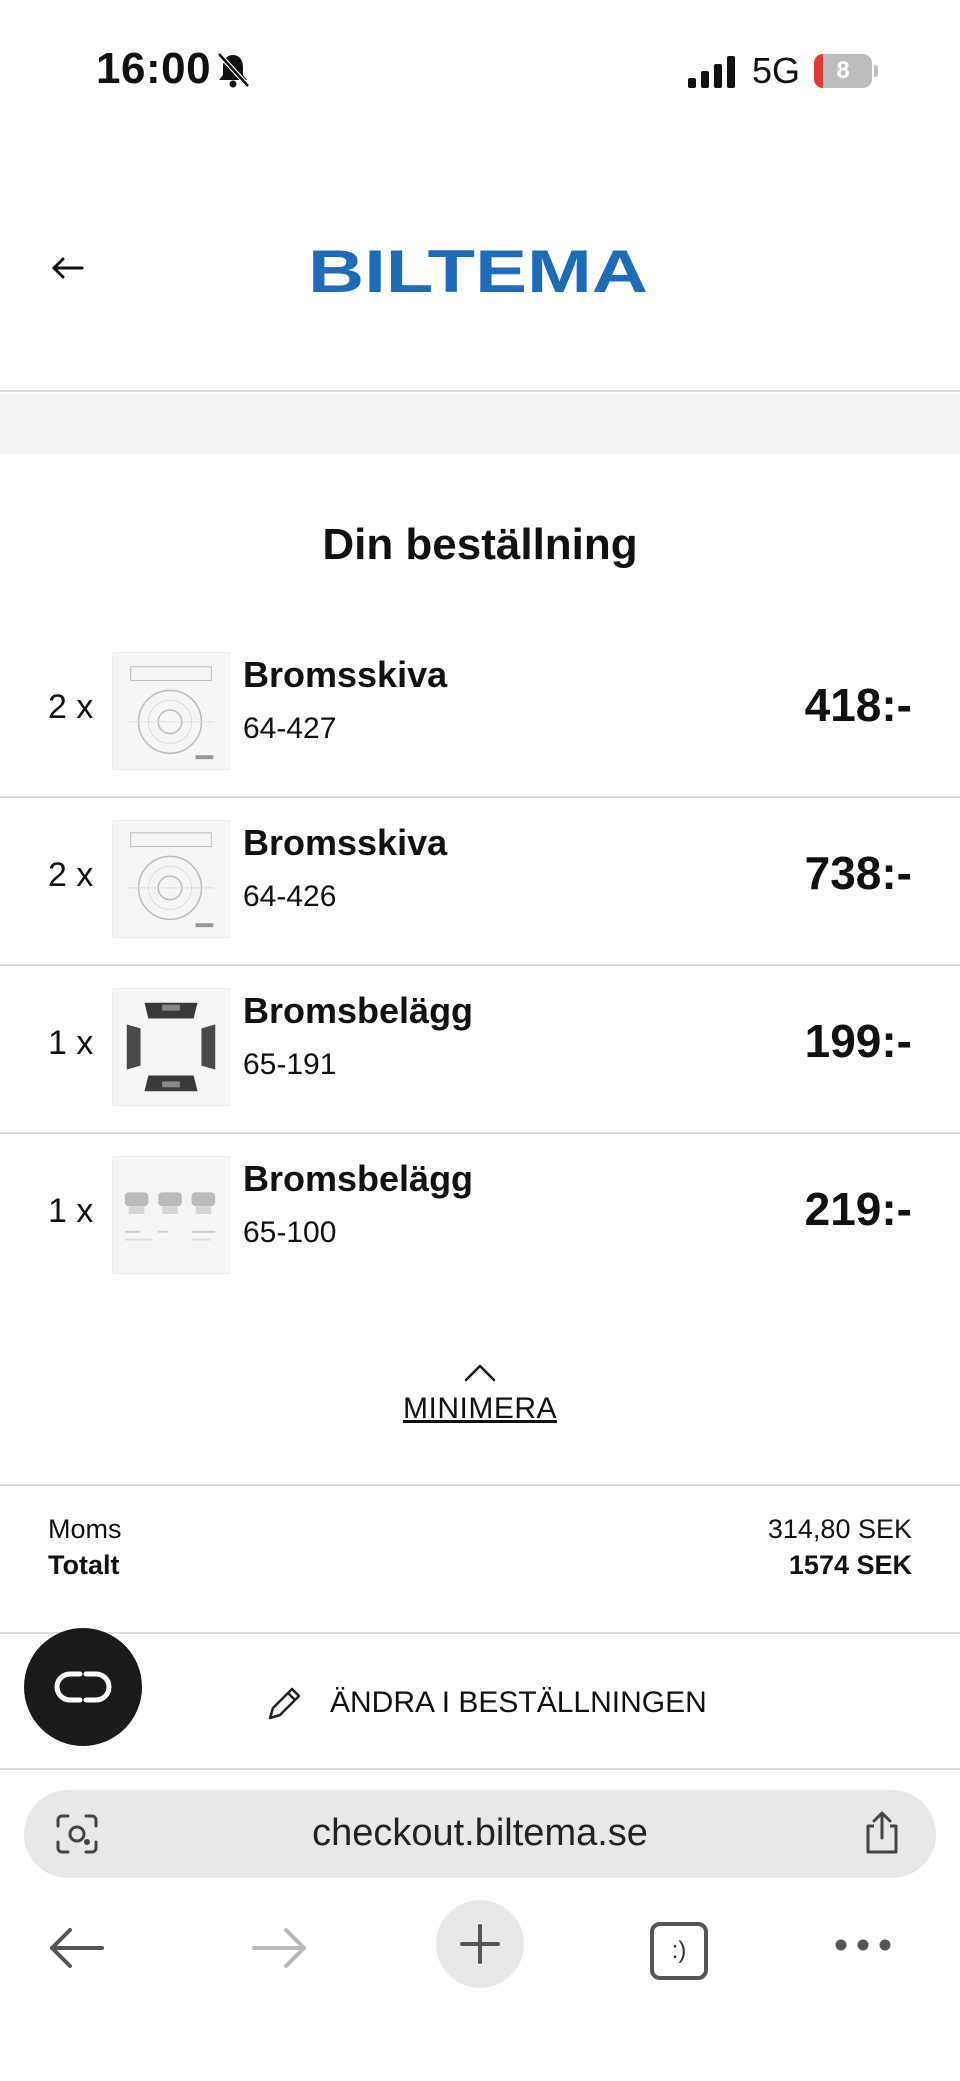  What do you see at coordinates (839, 1529) in the screenshot?
I see `tax-value: 314,80 SEK` at bounding box center [839, 1529].